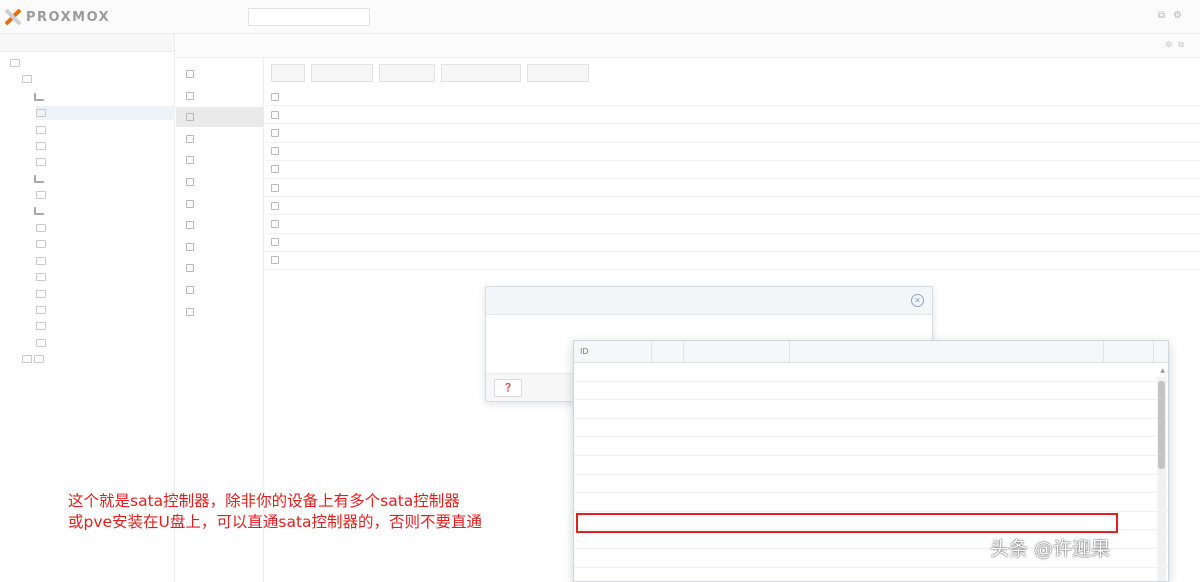 The height and width of the screenshot is (582, 1200). I want to click on annotation-line-2: 或pve安装在U盘上，可以直通sata控制器的，否则不要直通, so click(275, 522).